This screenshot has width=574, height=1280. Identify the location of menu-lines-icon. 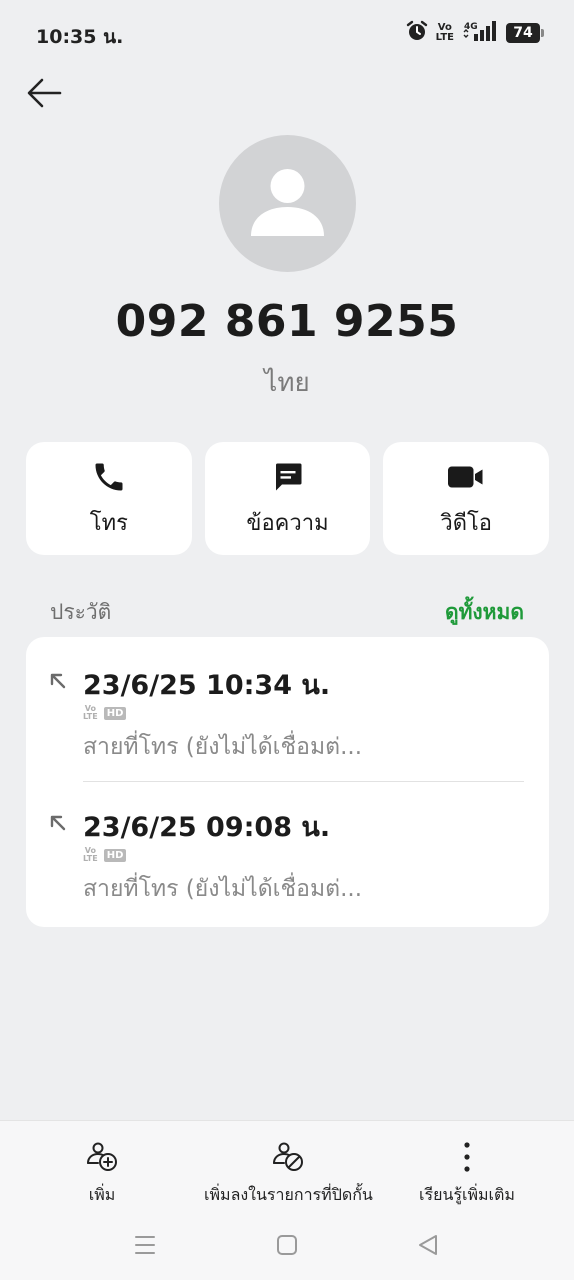
(145, 1245).